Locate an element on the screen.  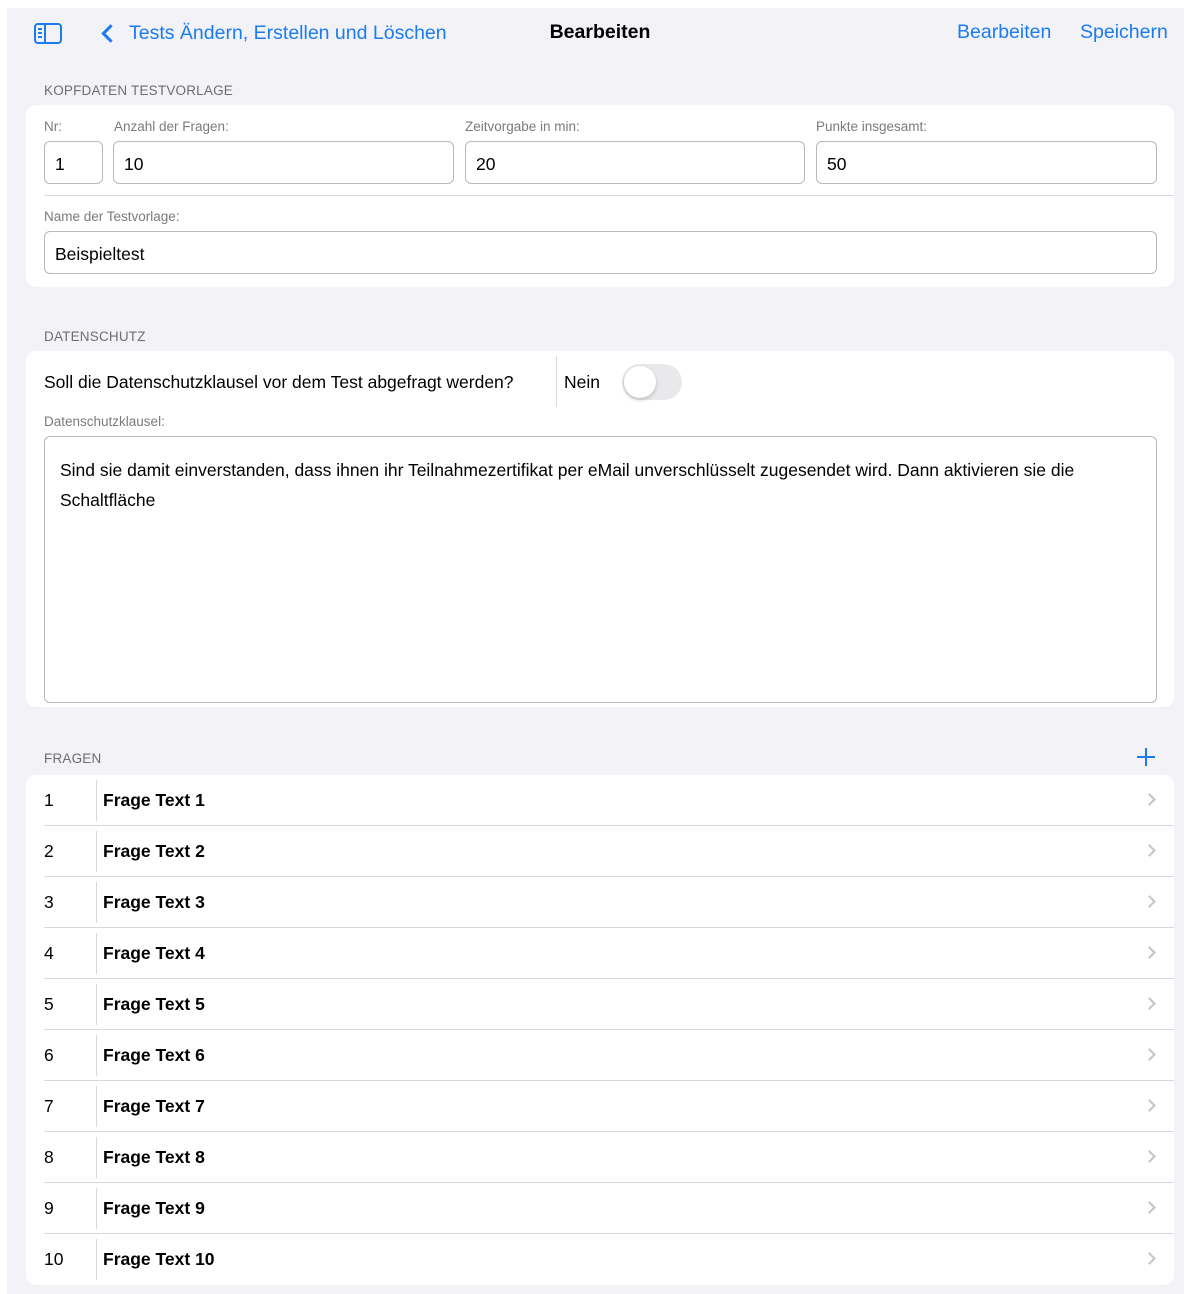
question-text: Frage Text 7 is located at coordinates (154, 1106).